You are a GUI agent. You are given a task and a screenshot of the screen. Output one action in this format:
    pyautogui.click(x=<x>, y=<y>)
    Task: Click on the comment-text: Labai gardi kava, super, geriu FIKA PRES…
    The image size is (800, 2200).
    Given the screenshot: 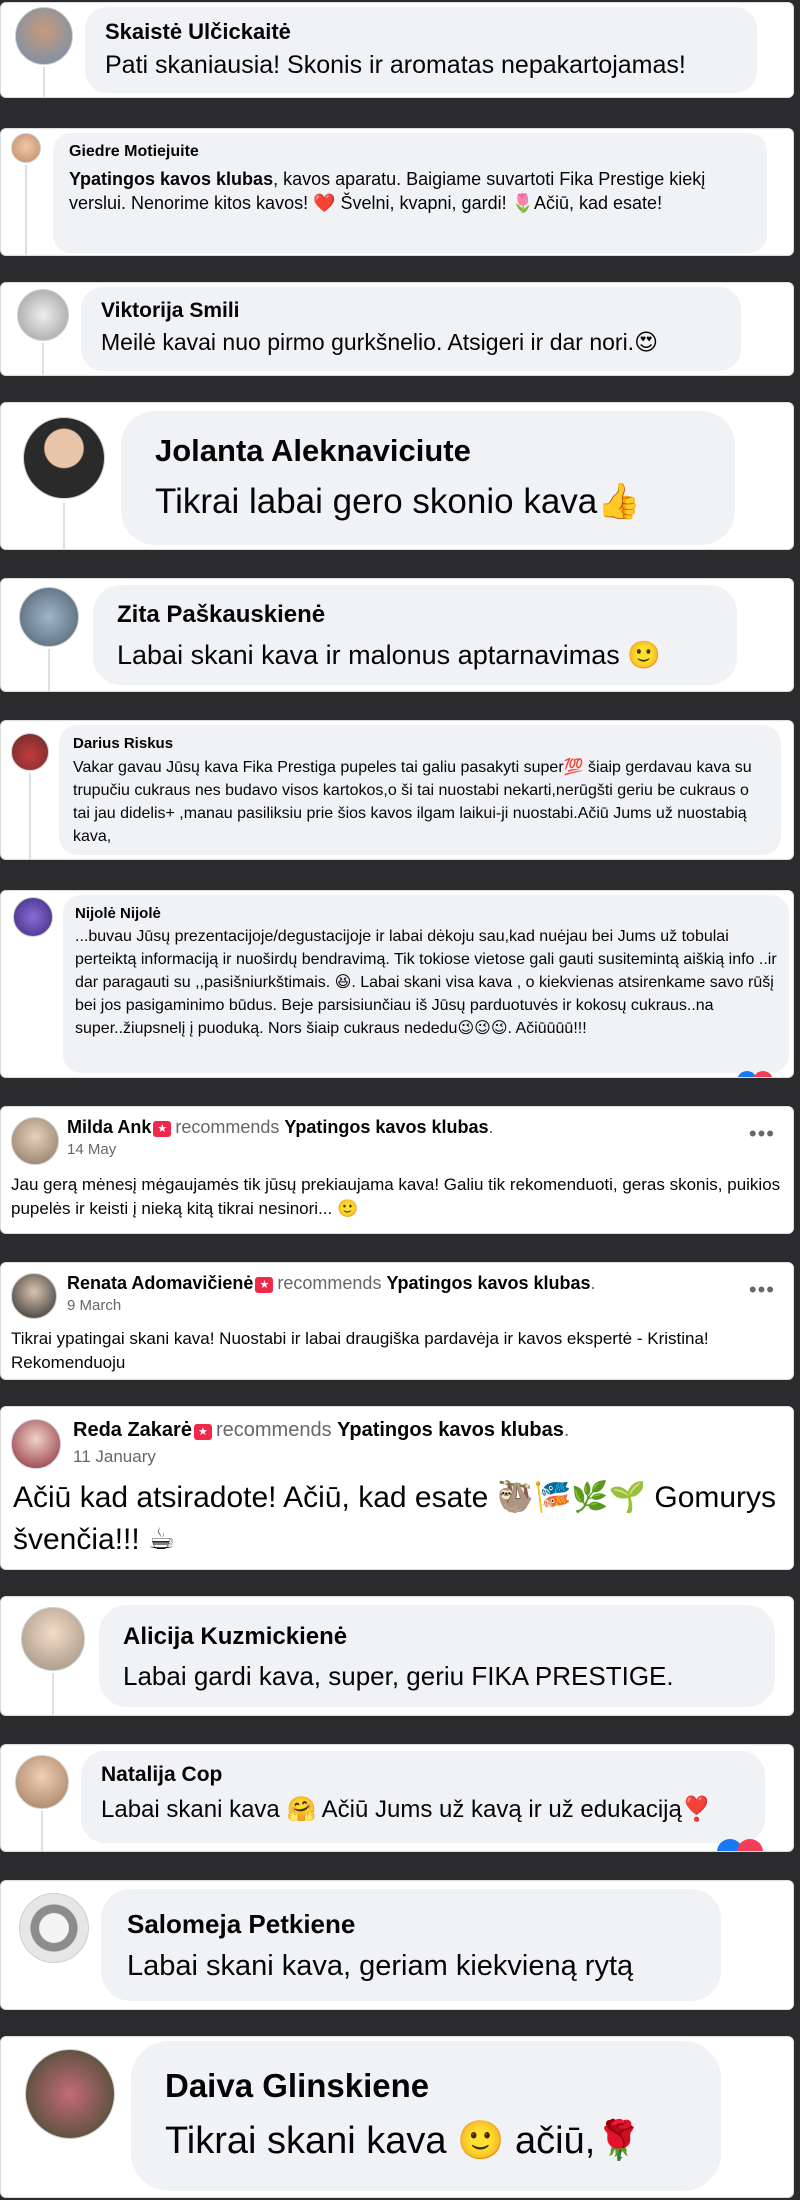 What is the action you would take?
    pyautogui.click(x=398, y=1676)
    